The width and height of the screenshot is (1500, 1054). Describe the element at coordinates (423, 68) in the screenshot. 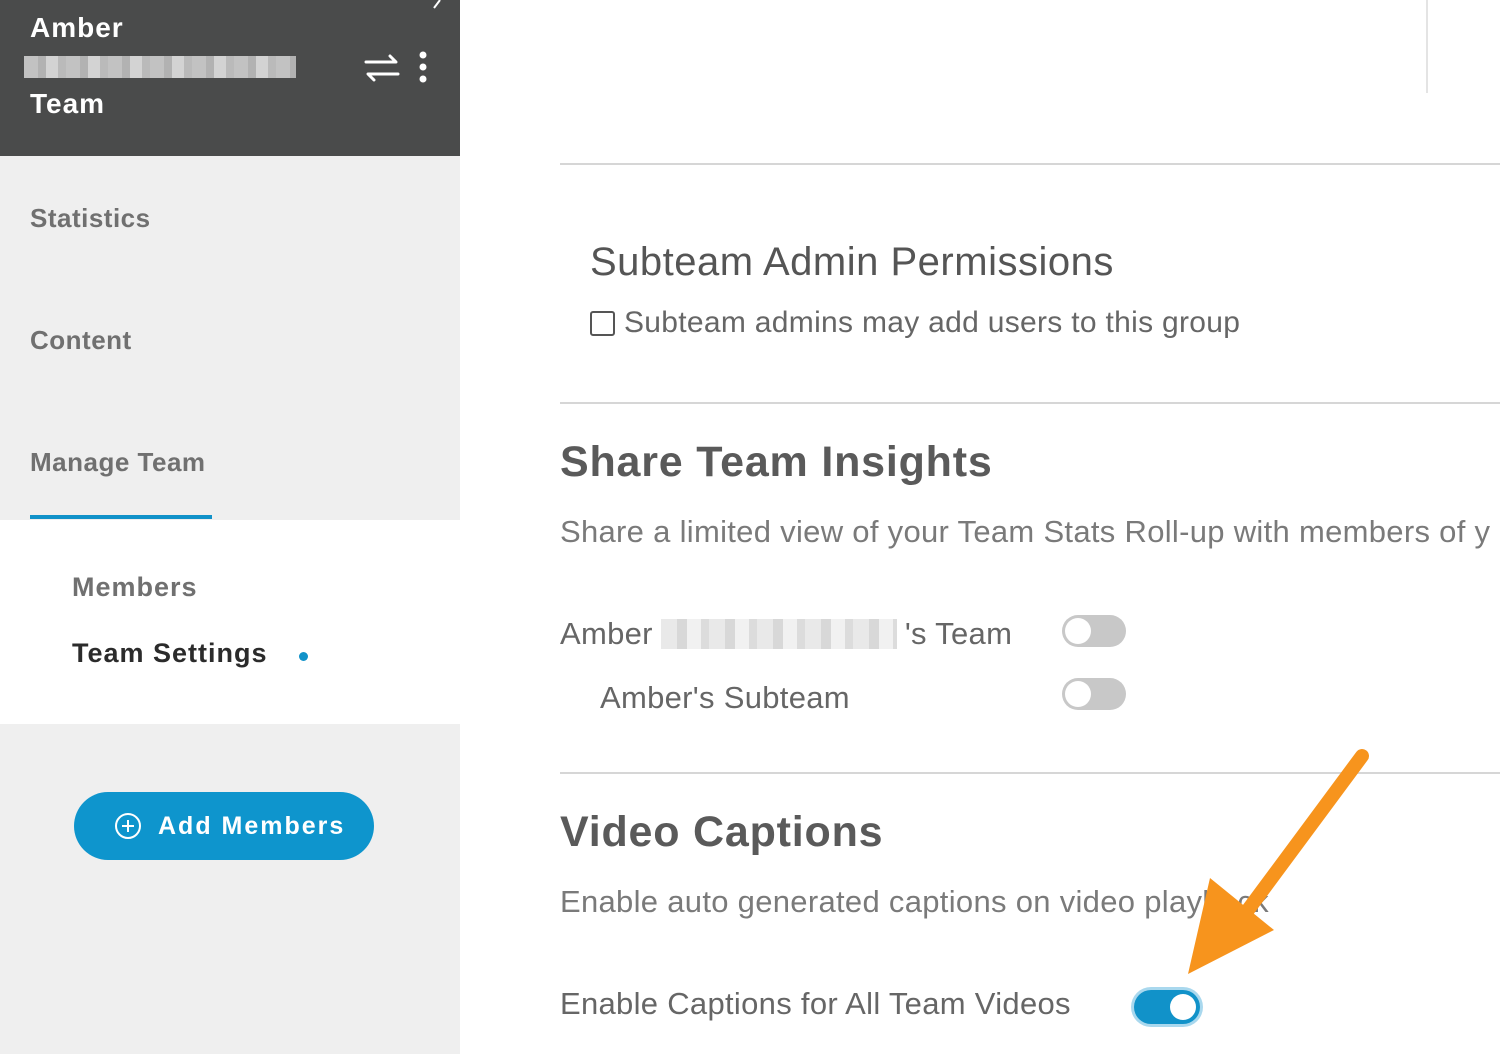

I see `vertical-dots-icon` at that location.